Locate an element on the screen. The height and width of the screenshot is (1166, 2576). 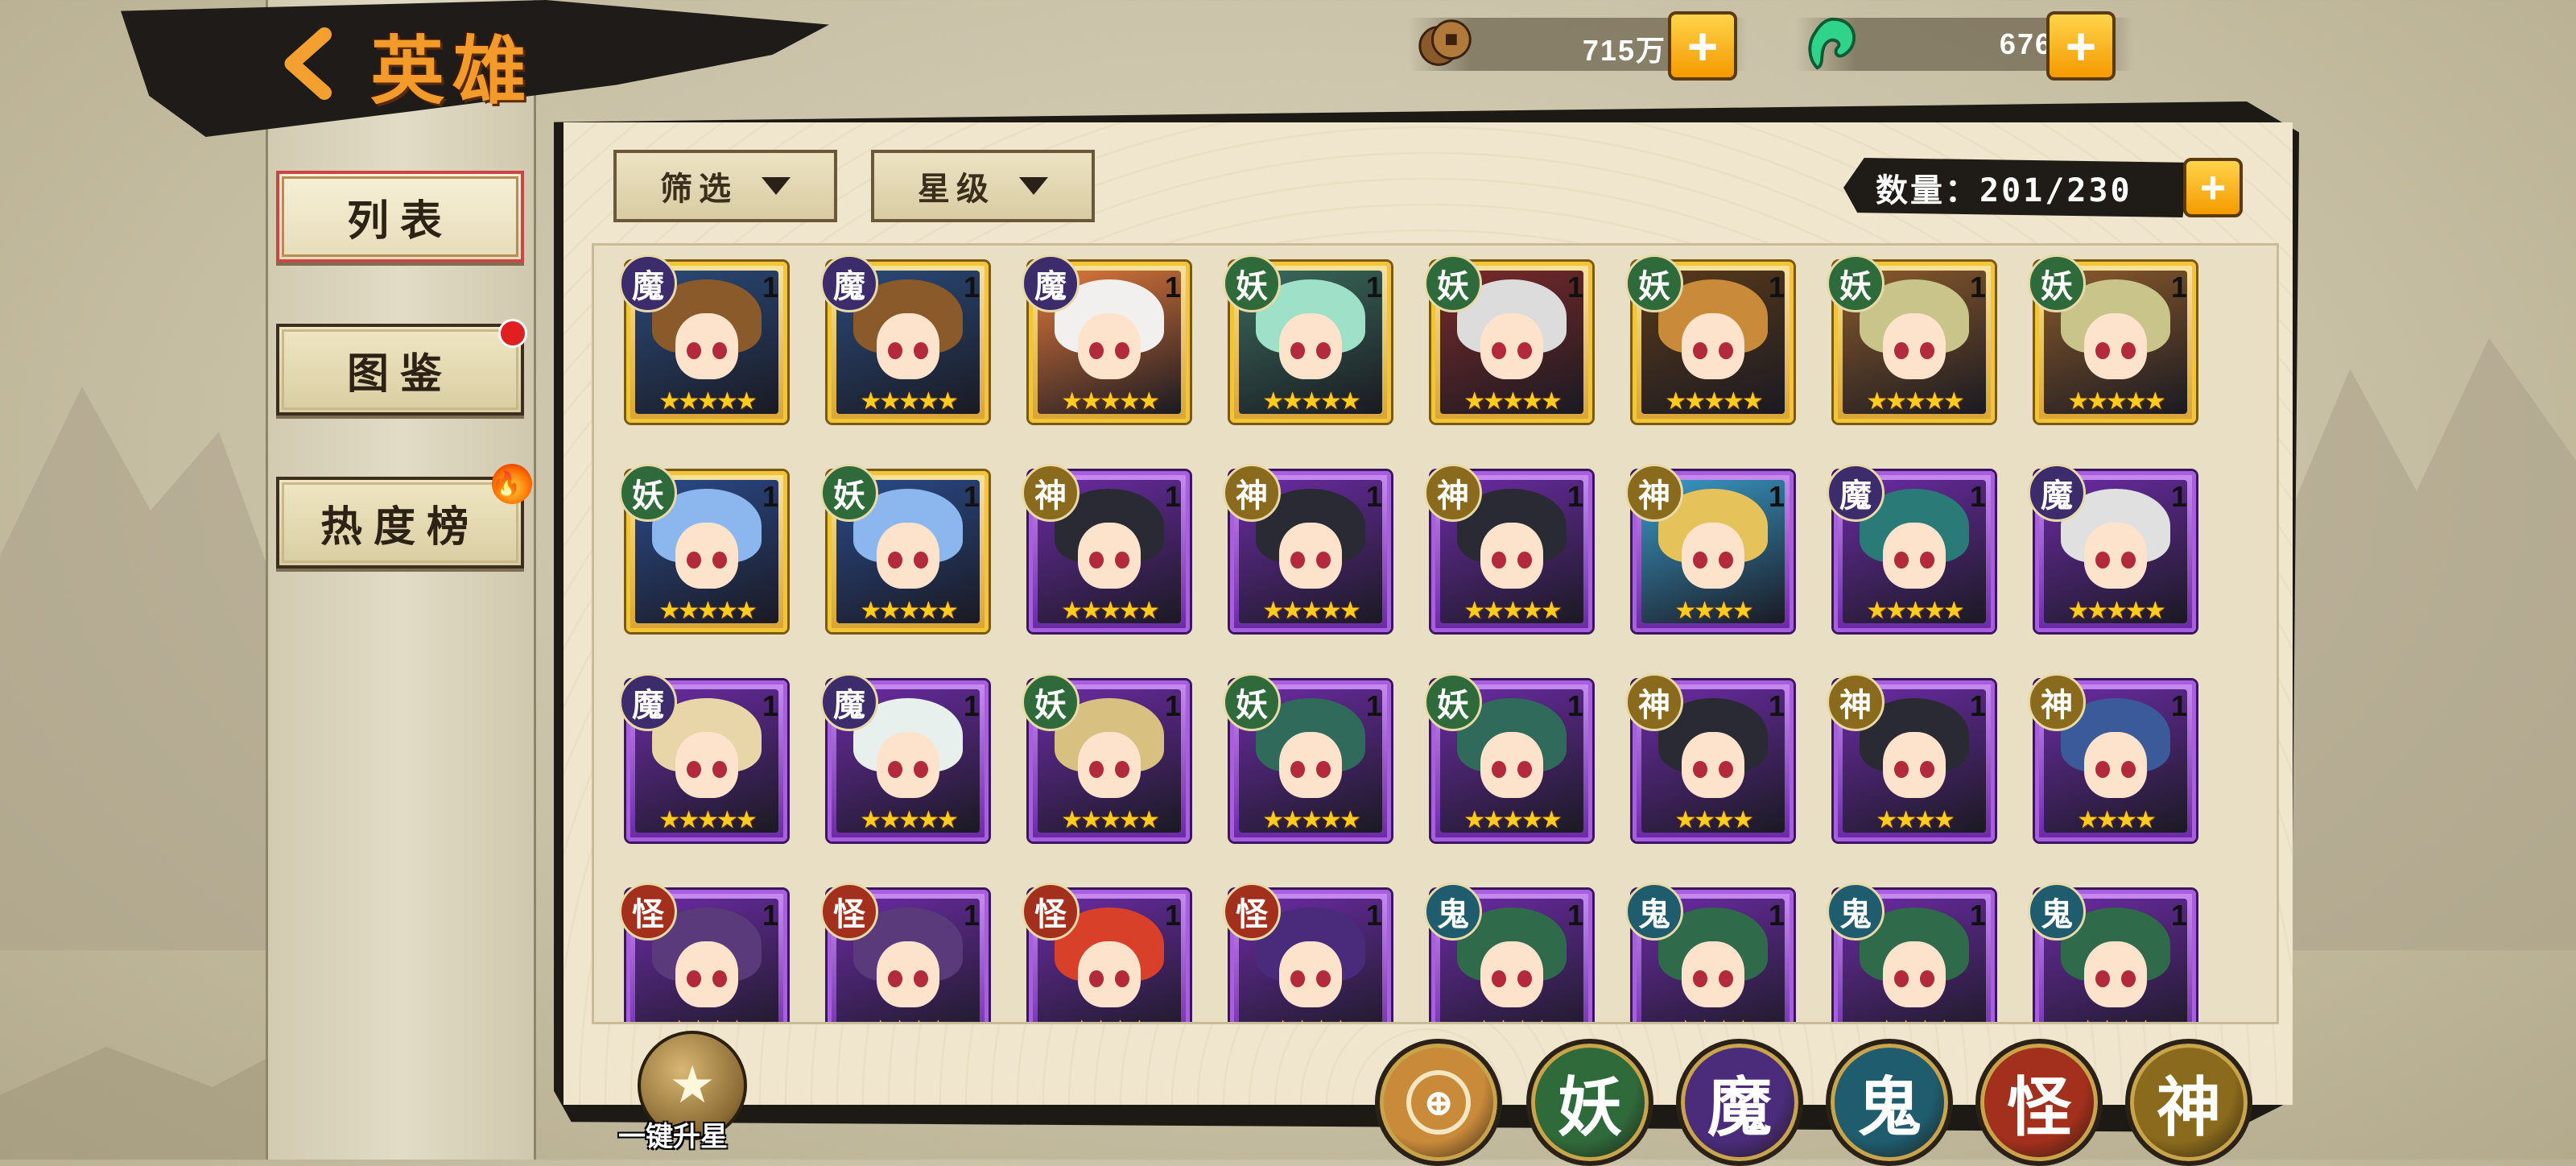
add-jade-button: + is located at coordinates (2081, 46).